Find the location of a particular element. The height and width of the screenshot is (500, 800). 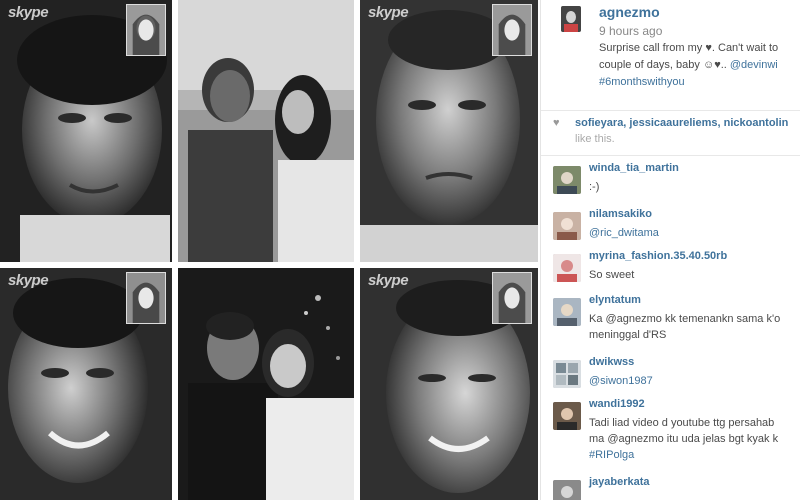

comment-username: dwikwss is located at coordinates (611, 362).